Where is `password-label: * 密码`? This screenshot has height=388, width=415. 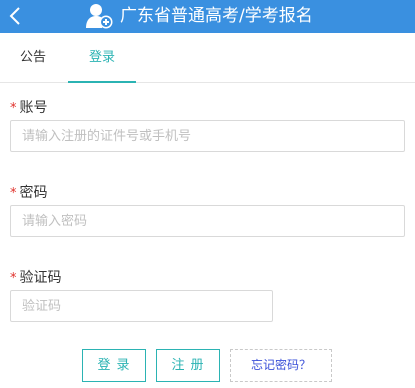 password-label: * 密码 is located at coordinates (29, 192).